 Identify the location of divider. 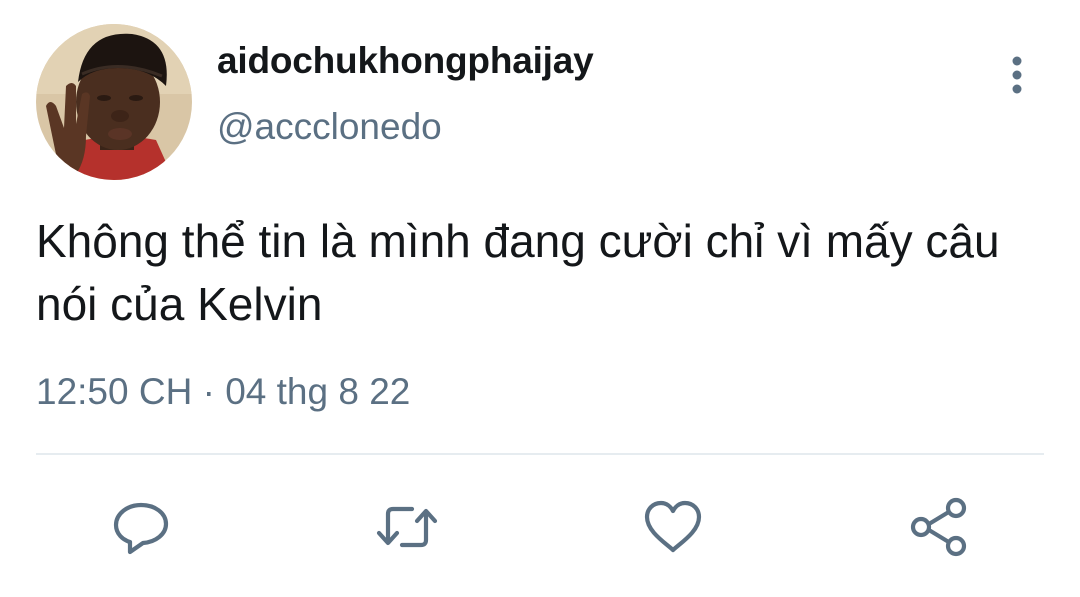
(540, 454).